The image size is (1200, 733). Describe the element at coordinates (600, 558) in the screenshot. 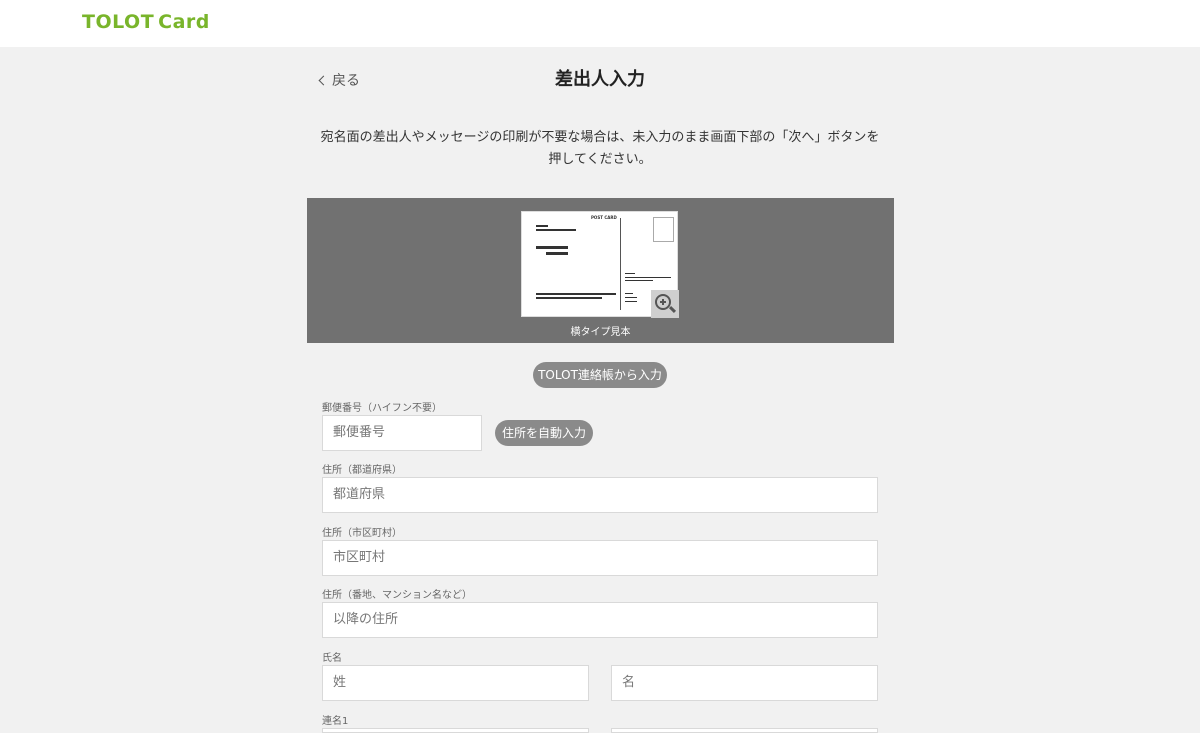

I see `city-input: 市区町村` at that location.